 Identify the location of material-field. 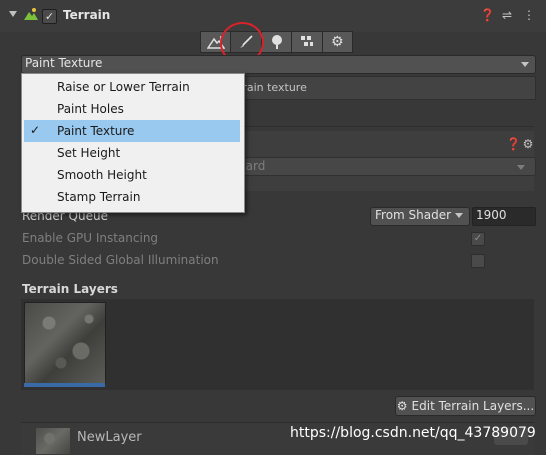
(380, 166).